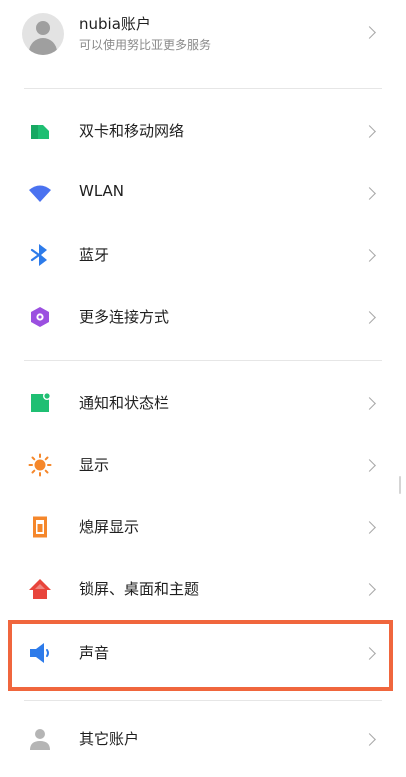 The height and width of the screenshot is (777, 406). What do you see at coordinates (203, 36) in the screenshot?
I see `nubia-account-row: nubia账户 可以使用努比亚更多服务` at bounding box center [203, 36].